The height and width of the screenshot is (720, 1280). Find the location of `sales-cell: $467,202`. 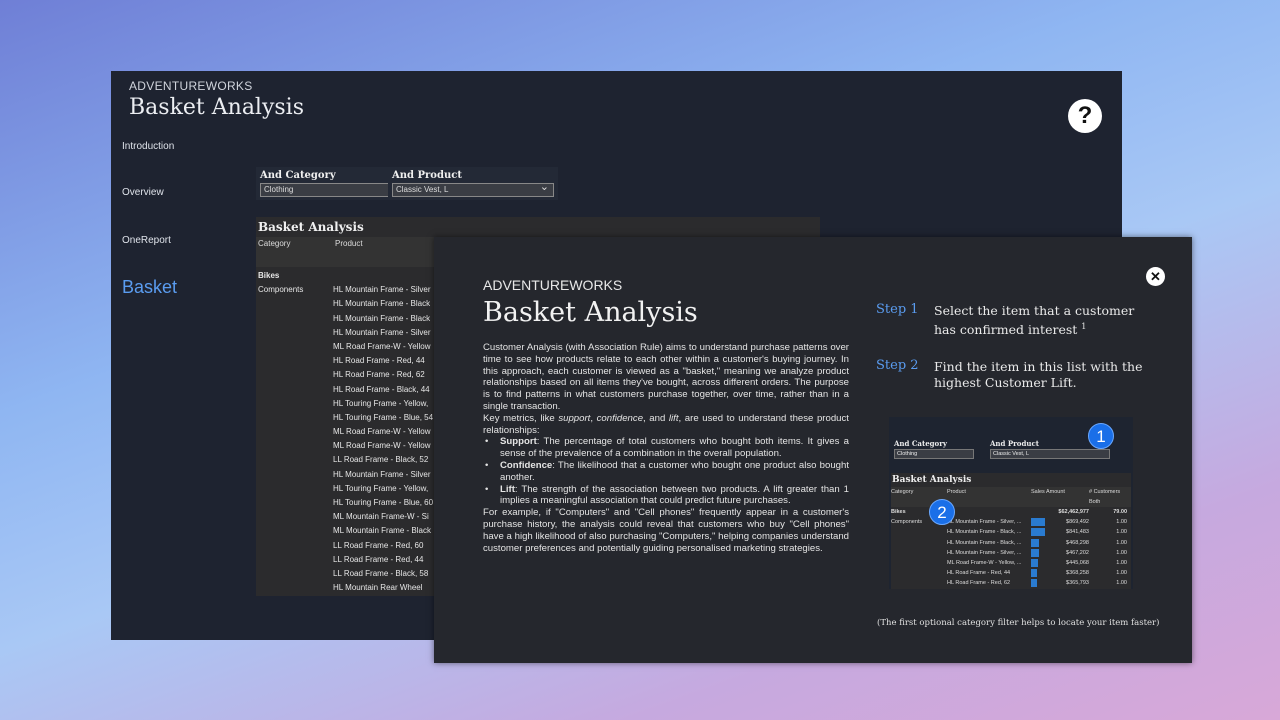

sales-cell: $467,202 is located at coordinates (1060, 553).